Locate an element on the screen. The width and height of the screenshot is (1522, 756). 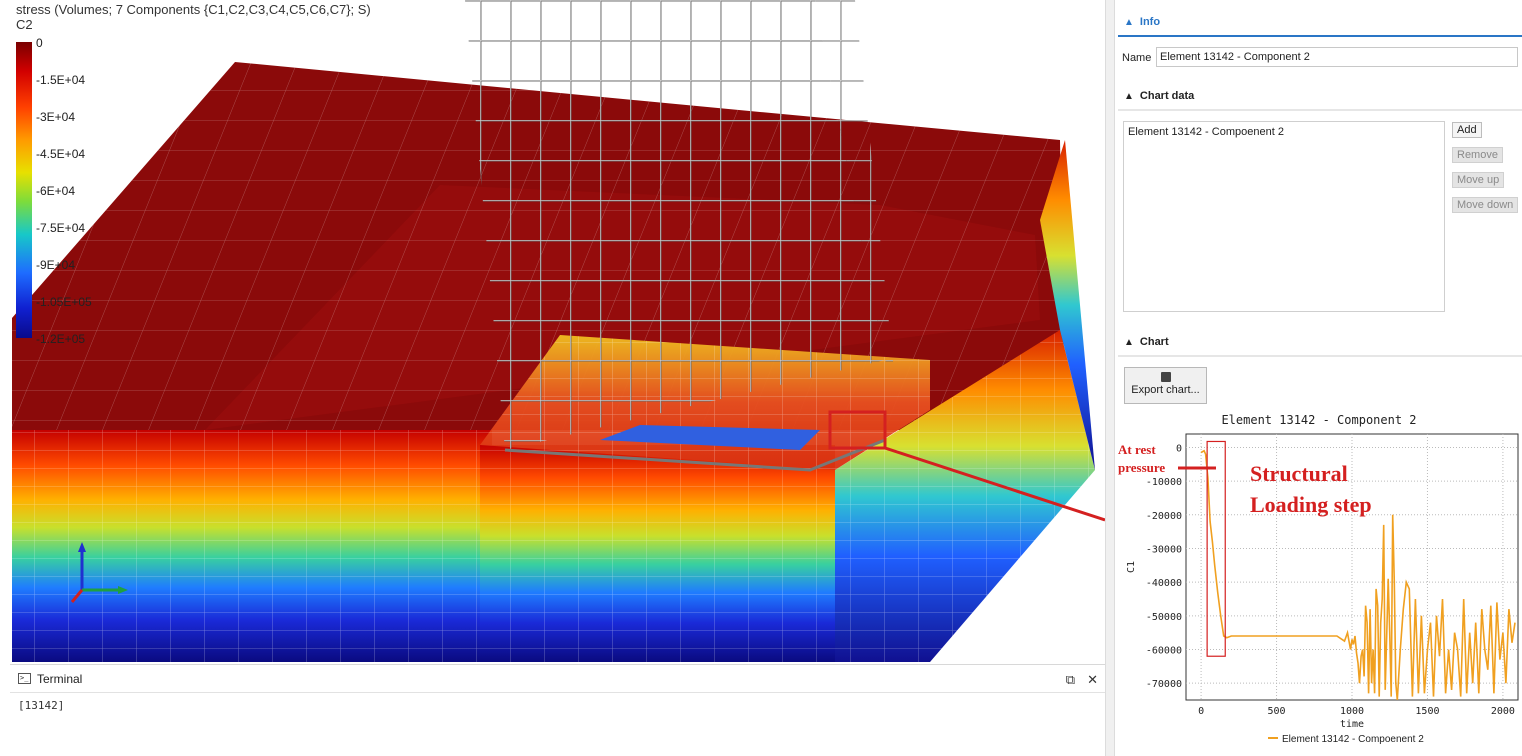
x-axis-label: time is located at coordinates (1352, 724).